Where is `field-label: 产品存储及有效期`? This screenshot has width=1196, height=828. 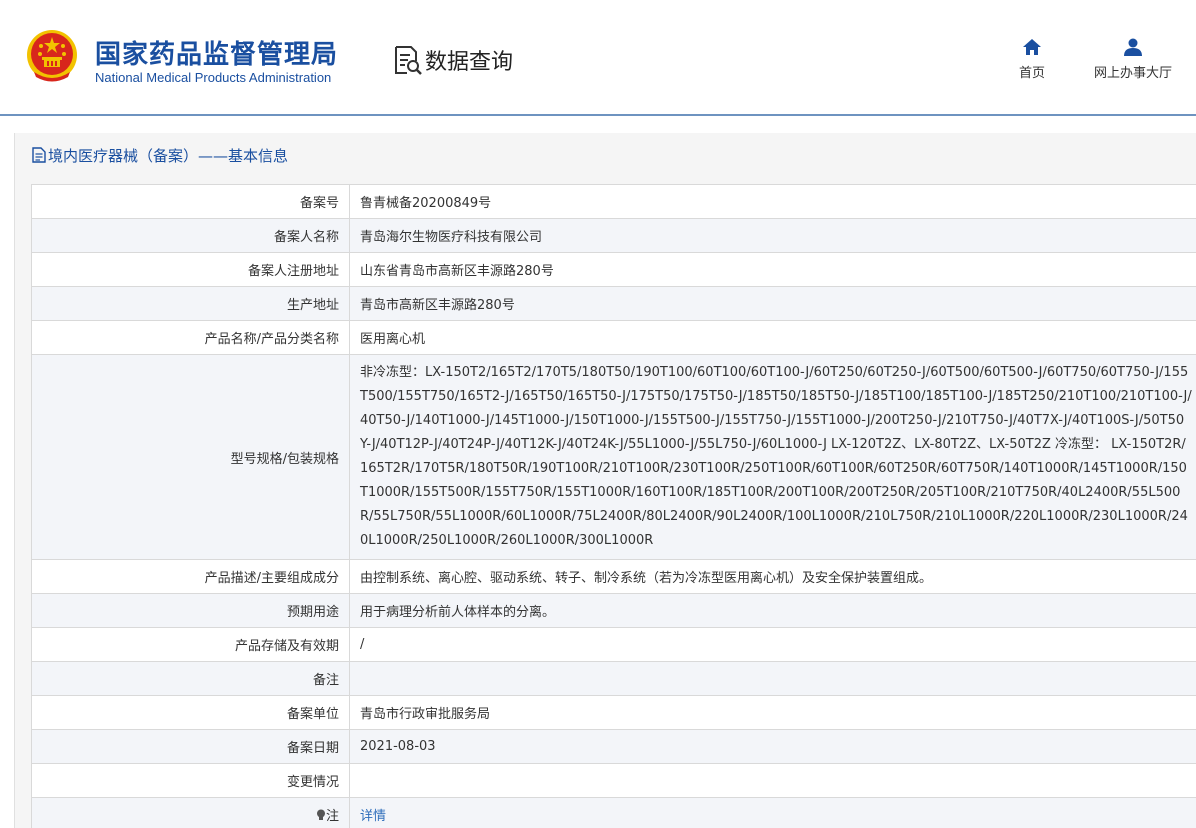 field-label: 产品存储及有效期 is located at coordinates (190, 644).